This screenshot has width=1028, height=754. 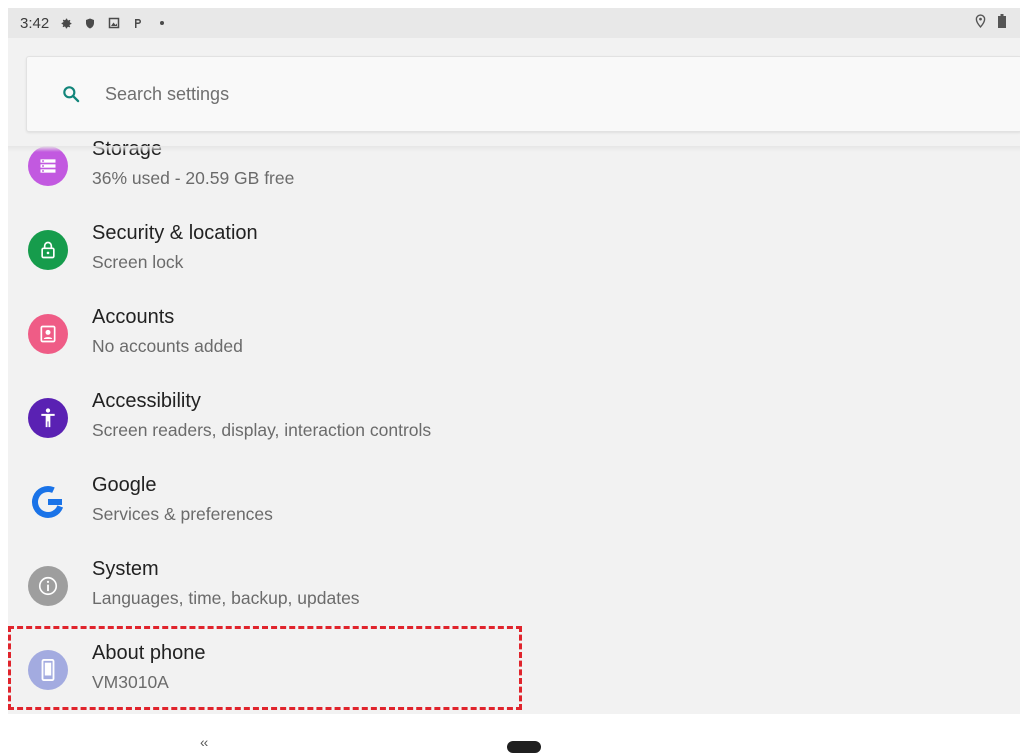 I want to click on item-subtitle: Services & preferences, so click(x=182, y=514).